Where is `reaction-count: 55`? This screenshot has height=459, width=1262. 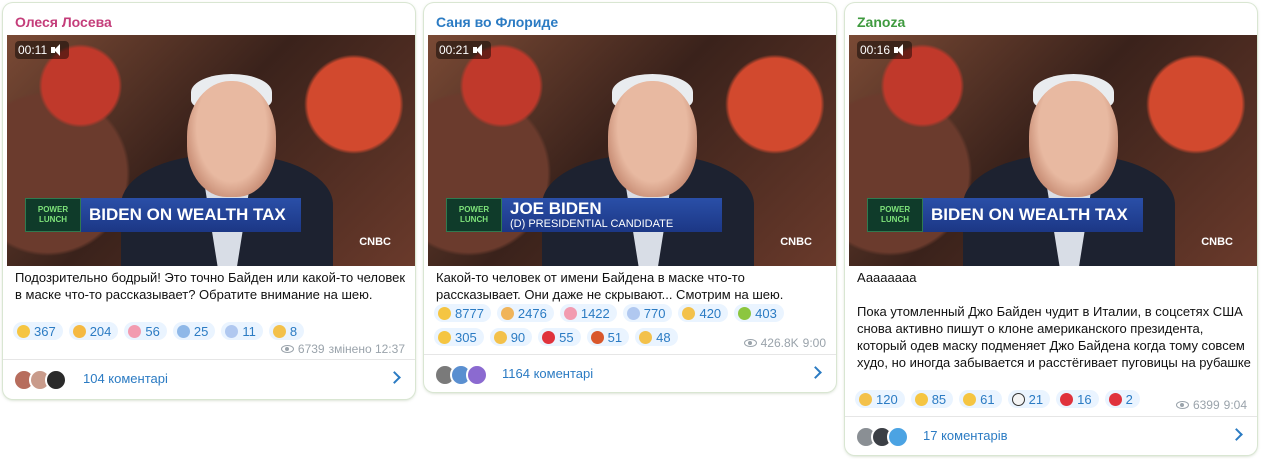
reaction-count: 55 is located at coordinates (566, 337).